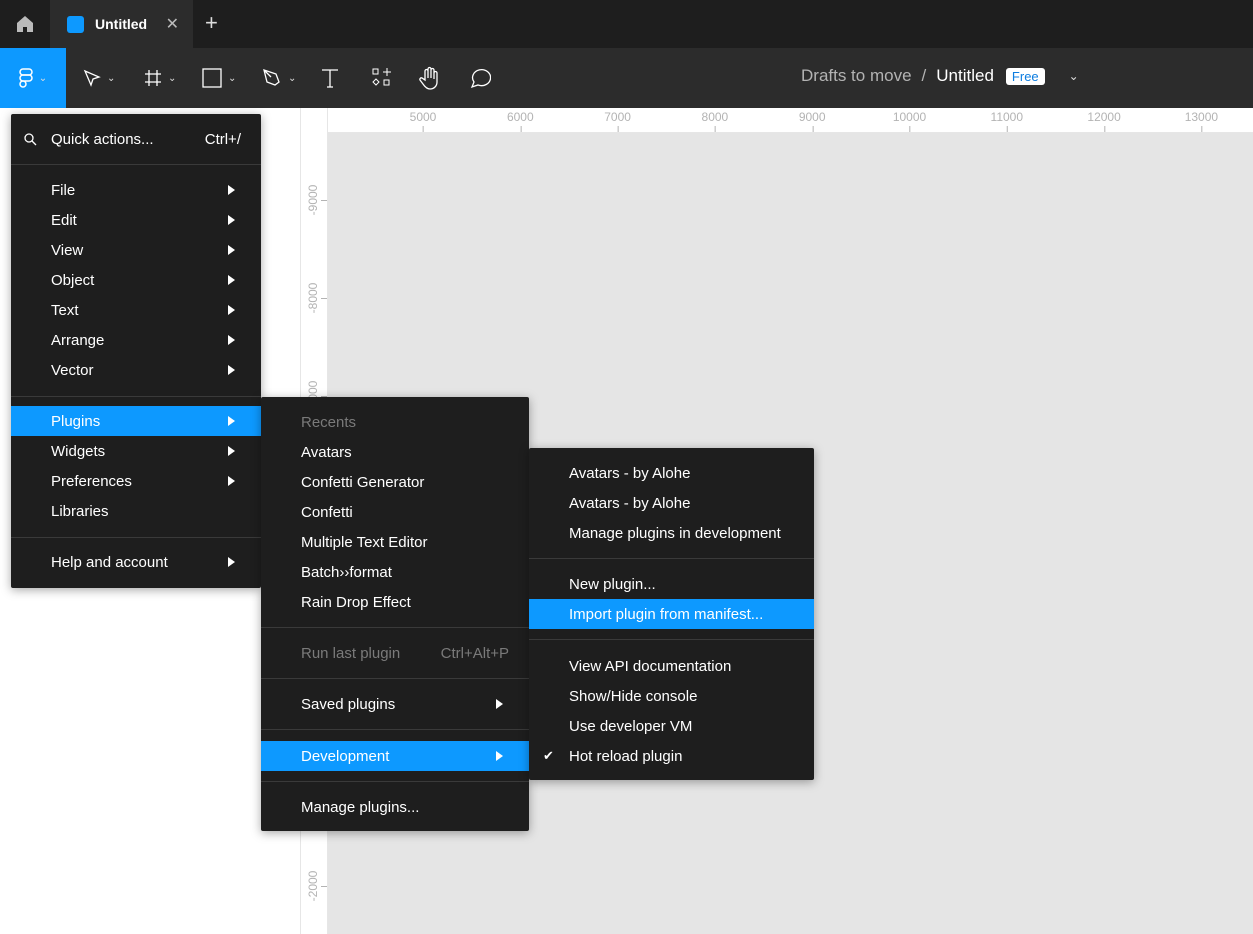 This screenshot has width=1253, height=934. Describe the element at coordinates (136, 310) in the screenshot. I see `menu-item-text: Text` at that location.